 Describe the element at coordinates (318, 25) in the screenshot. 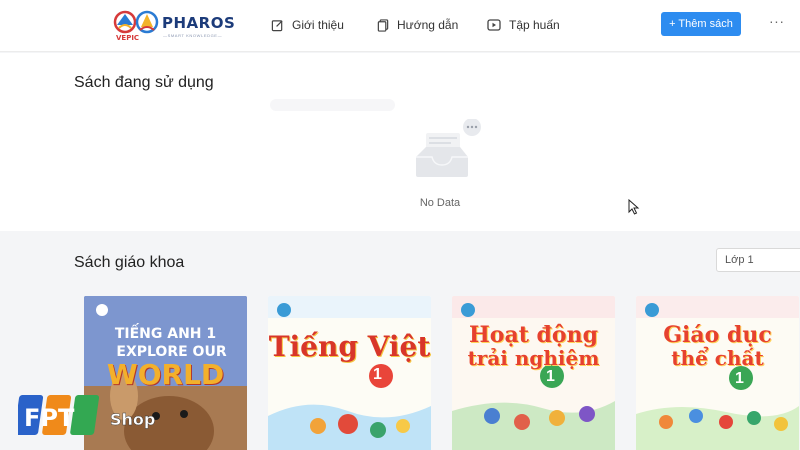

I see `nav-gioi-thieu-label: Giới thiệu` at that location.